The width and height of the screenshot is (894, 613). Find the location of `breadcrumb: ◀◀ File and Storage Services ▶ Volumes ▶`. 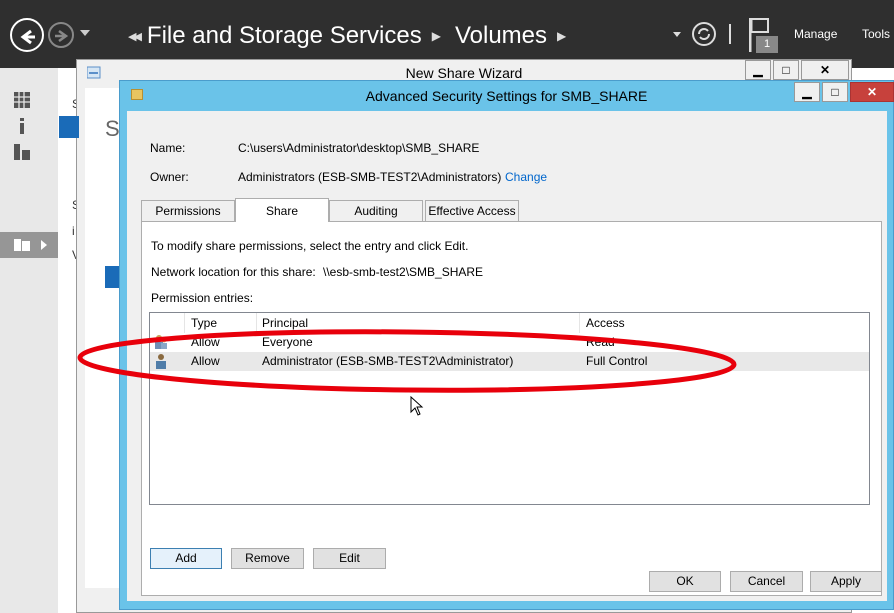

breadcrumb: ◀◀ File and Storage Services ▶ Volumes ▶ is located at coordinates (354, 36).